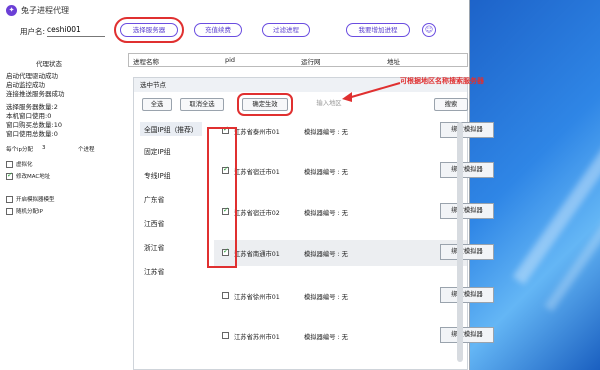  What do you see at coordinates (460, 242) in the screenshot?
I see `vertical-scrollbar` at bounding box center [460, 242].